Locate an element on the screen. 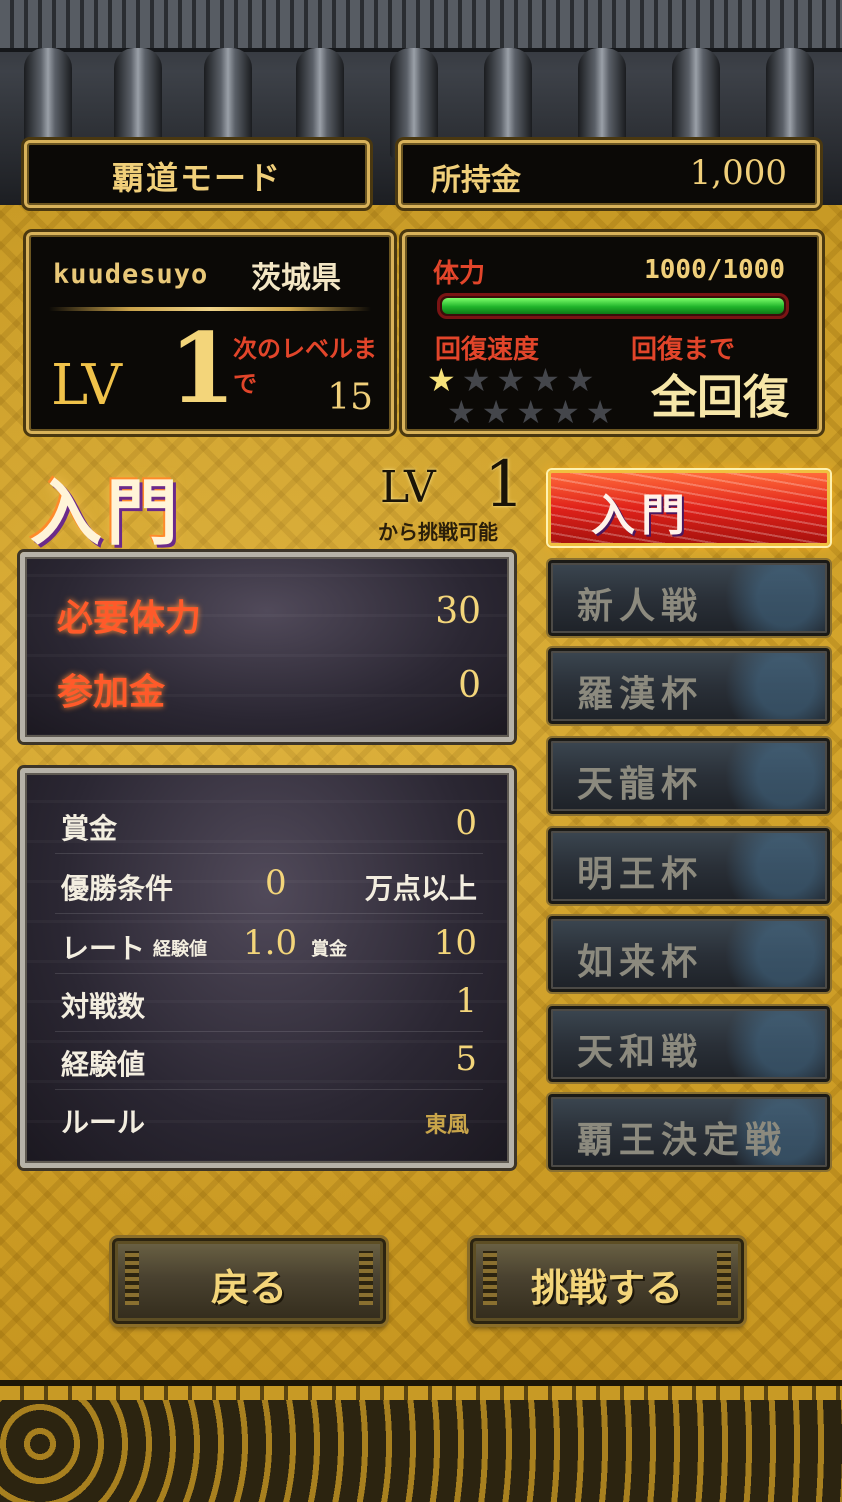 The height and width of the screenshot is (1502, 842). profile-panel: kuudesuyo 茨城県 LV 1 次のレベルまで 15 is located at coordinates (210, 333).